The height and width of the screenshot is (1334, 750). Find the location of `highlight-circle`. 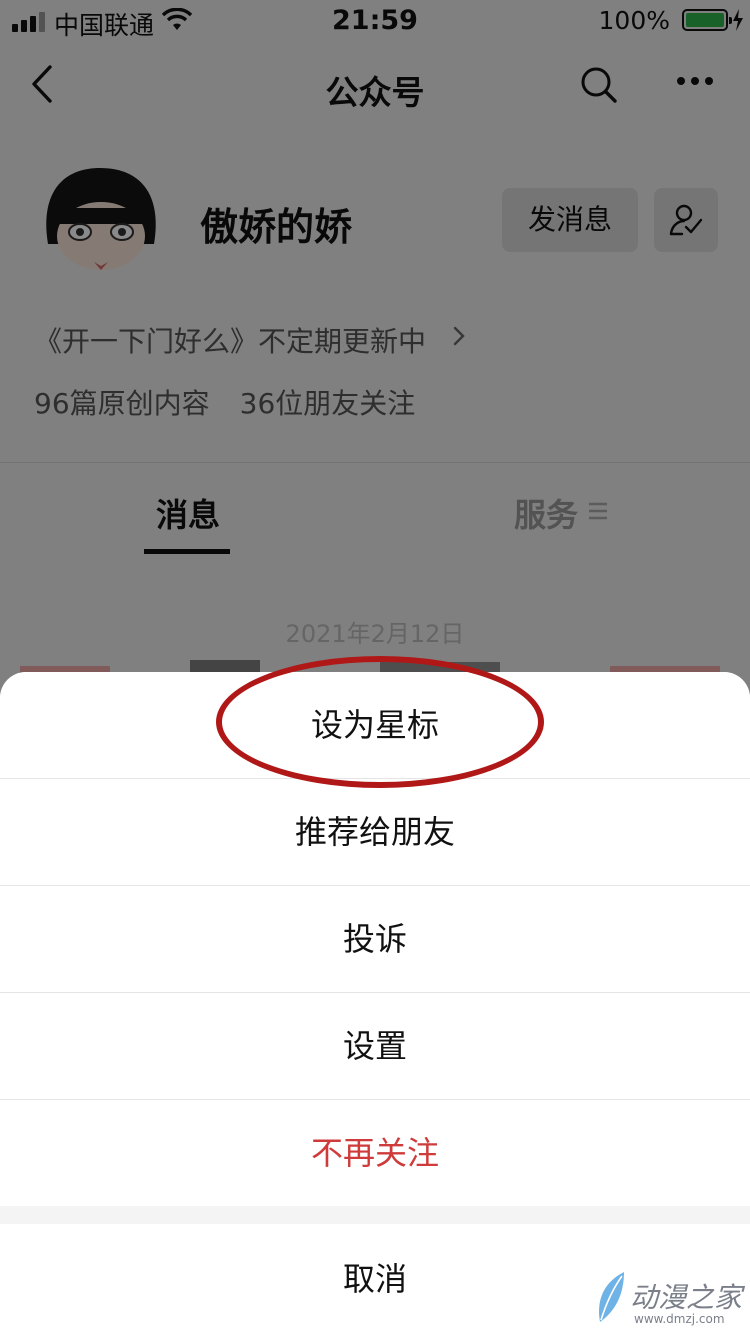

highlight-circle is located at coordinates (380, 722).